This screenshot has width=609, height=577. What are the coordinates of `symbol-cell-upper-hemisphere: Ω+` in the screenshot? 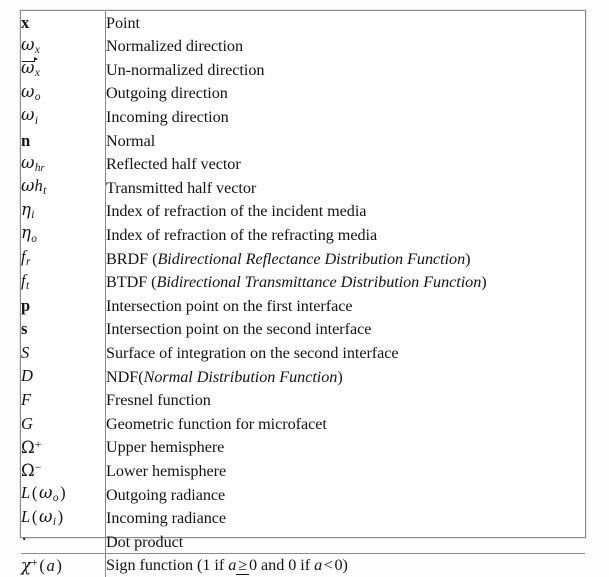 It's located at (63, 447).